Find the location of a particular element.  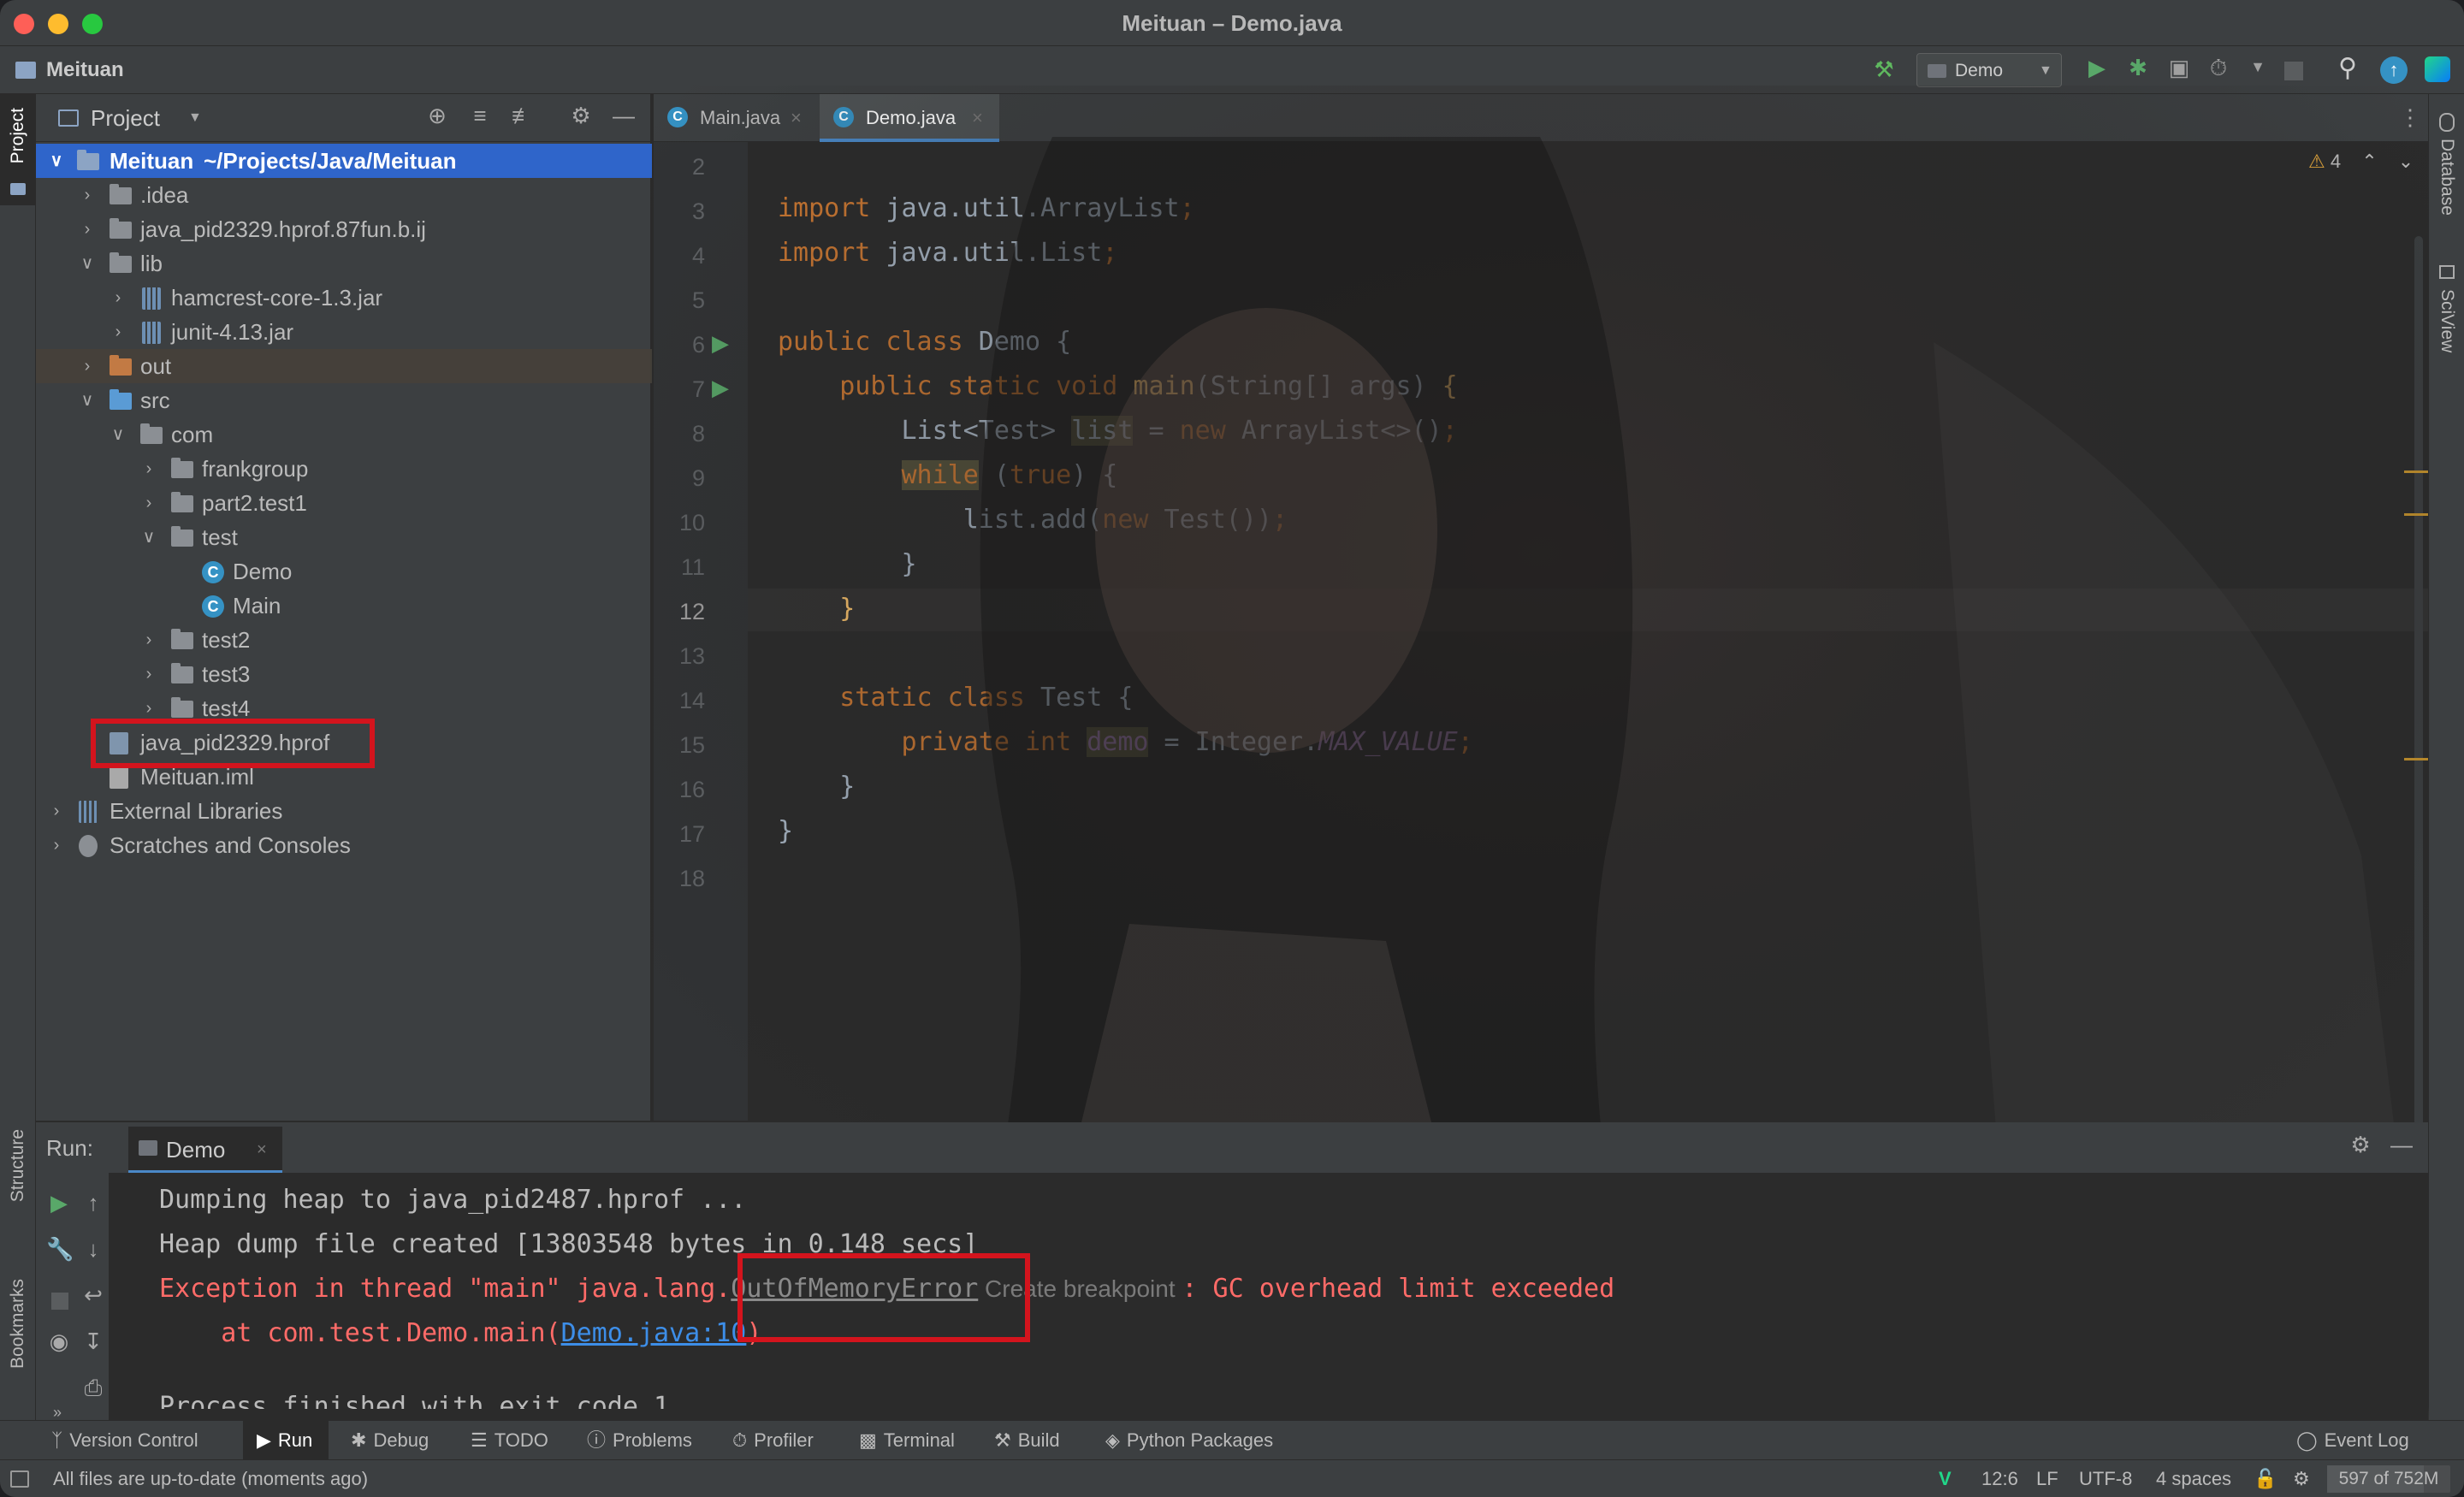

tree-item-com: ∨ com is located at coordinates (344, 434).